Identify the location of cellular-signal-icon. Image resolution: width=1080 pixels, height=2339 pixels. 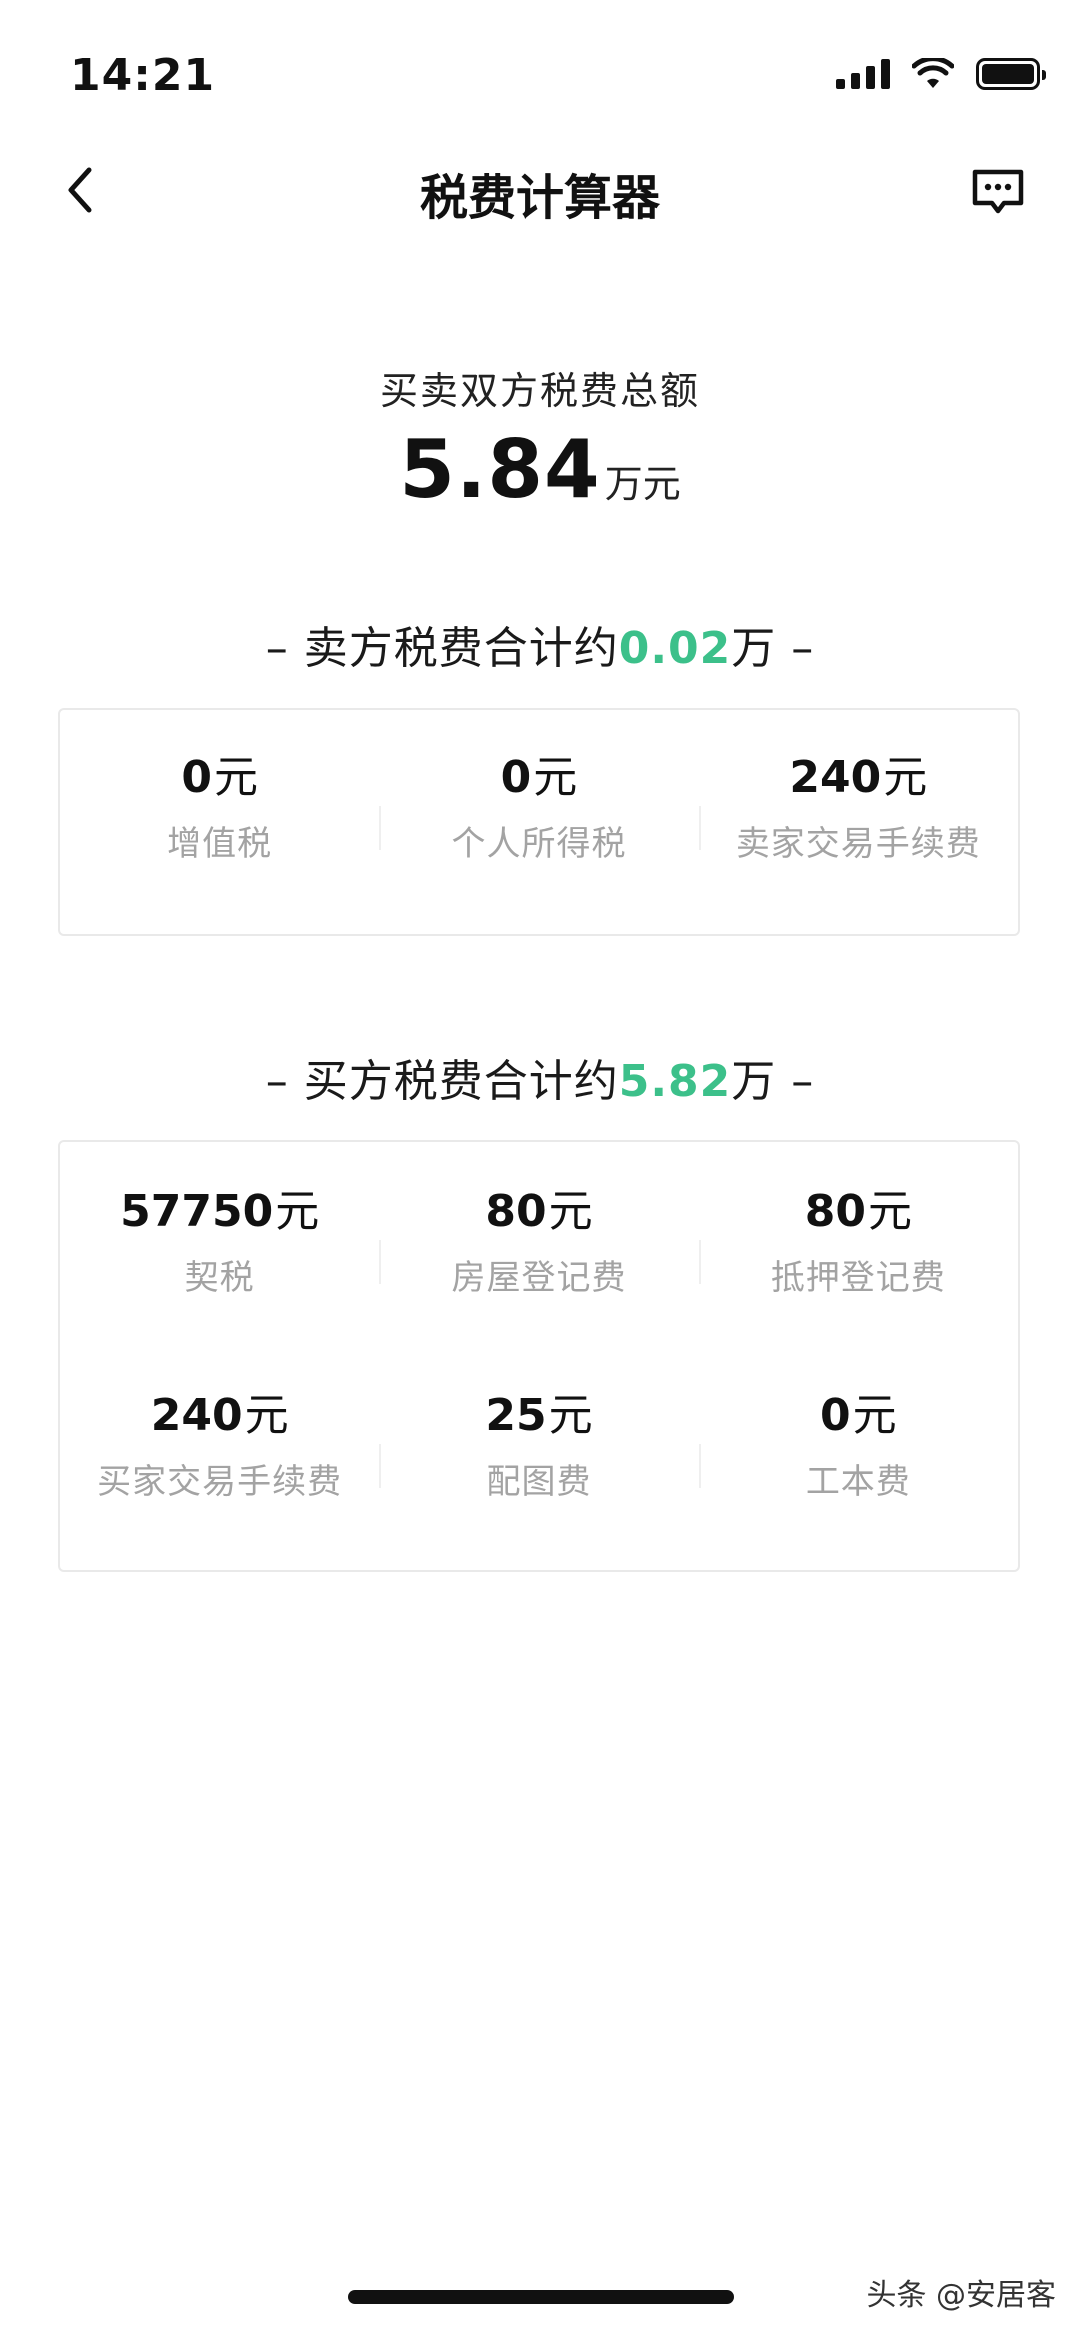
(863, 74).